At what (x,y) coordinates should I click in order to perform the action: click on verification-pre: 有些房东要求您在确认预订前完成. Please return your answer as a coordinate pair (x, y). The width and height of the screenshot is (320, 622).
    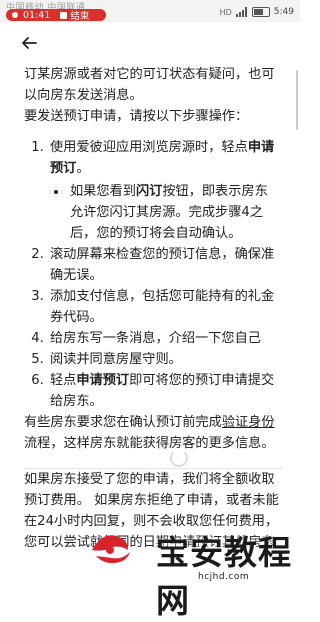
    Looking at the image, I should click on (123, 422).